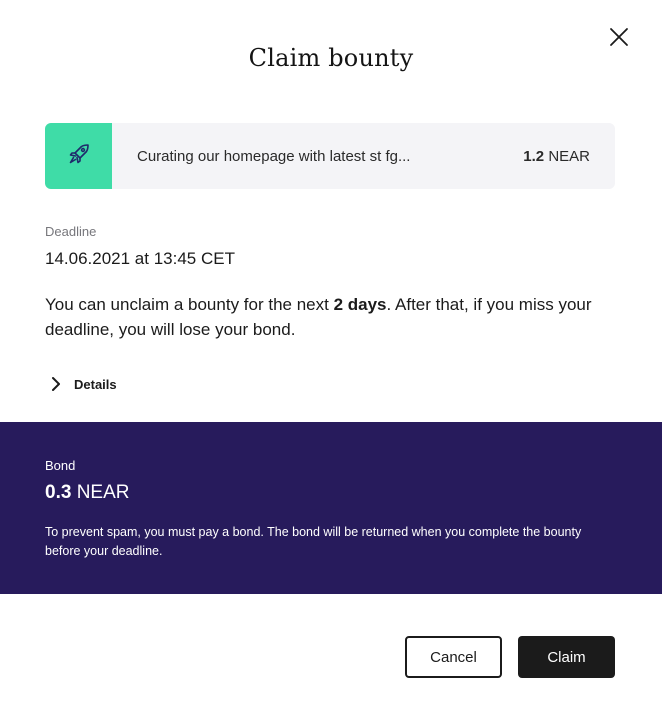  What do you see at coordinates (453, 657) in the screenshot?
I see `cancel-button: Cancel` at bounding box center [453, 657].